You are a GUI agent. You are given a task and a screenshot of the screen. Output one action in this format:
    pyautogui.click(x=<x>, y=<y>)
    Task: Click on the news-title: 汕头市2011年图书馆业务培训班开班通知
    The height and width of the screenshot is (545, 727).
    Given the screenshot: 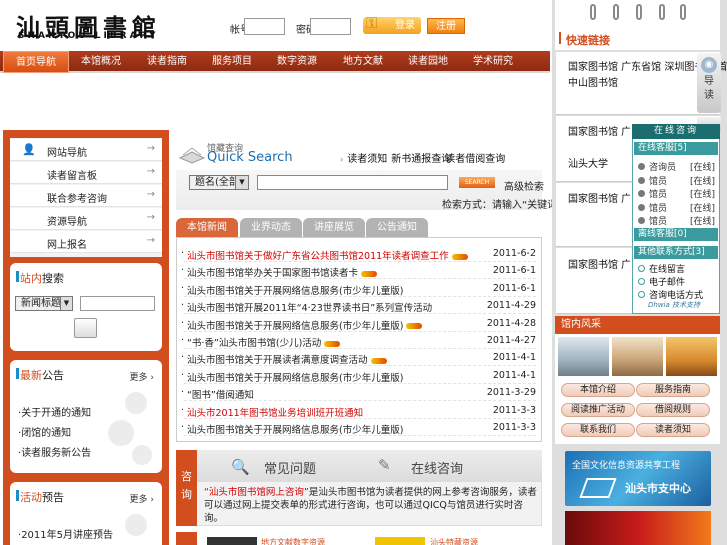 What is the action you would take?
    pyautogui.click(x=275, y=413)
    